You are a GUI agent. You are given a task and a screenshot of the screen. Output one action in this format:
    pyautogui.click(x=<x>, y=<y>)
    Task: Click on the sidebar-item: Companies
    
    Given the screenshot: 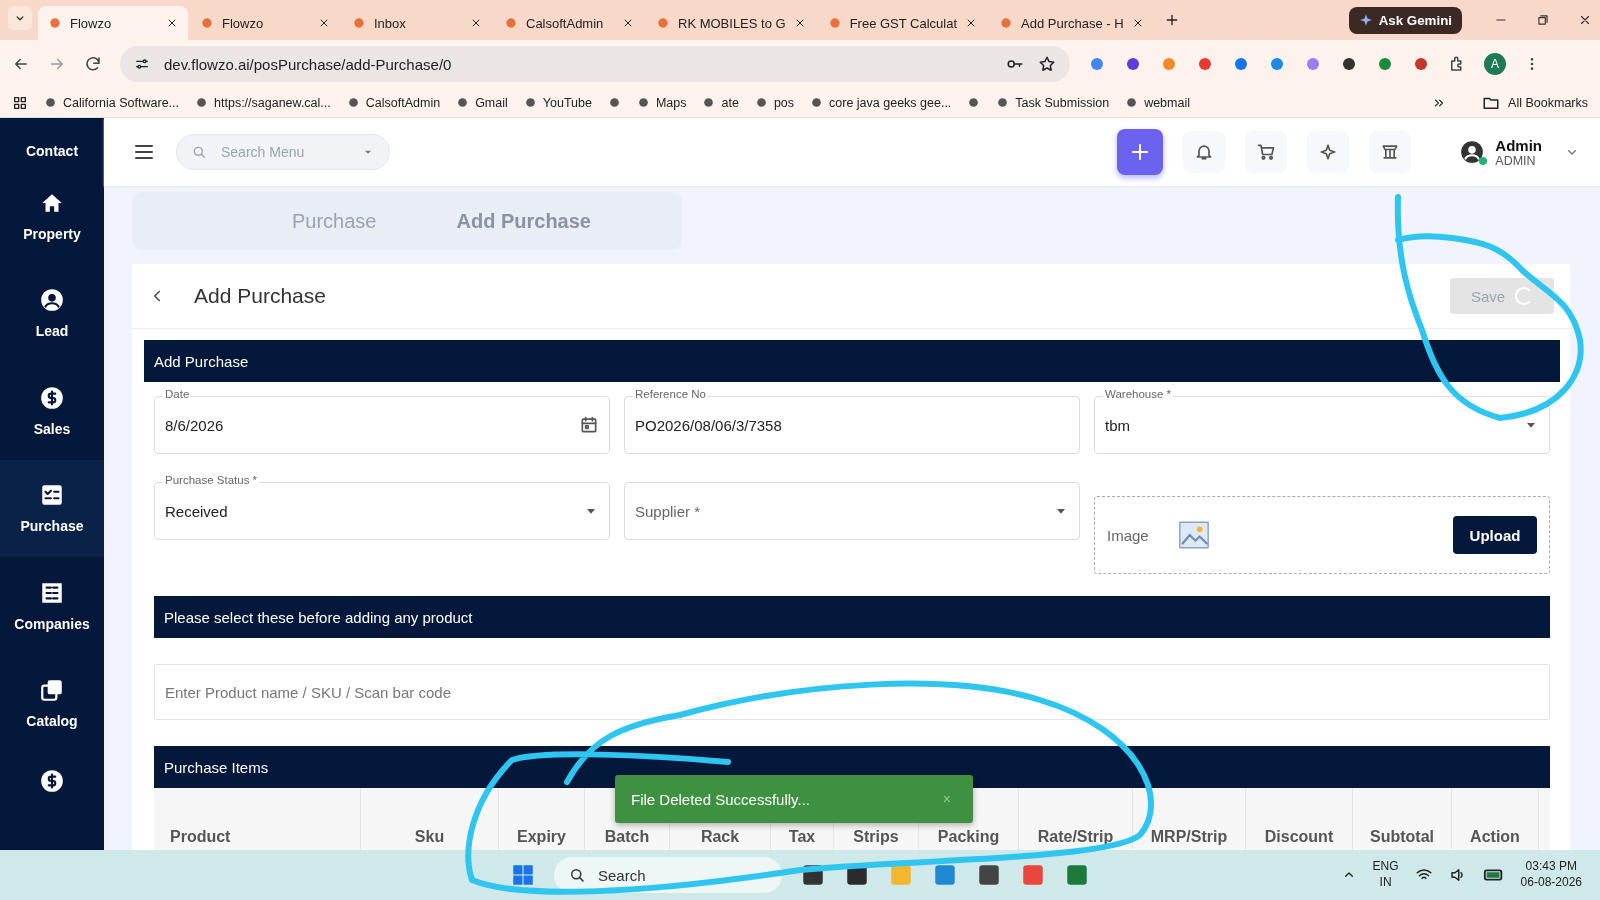 What is the action you would take?
    pyautogui.click(x=52, y=606)
    